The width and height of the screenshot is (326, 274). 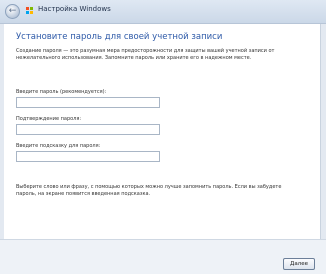 I want to click on back-button: ←, so click(x=12, y=11).